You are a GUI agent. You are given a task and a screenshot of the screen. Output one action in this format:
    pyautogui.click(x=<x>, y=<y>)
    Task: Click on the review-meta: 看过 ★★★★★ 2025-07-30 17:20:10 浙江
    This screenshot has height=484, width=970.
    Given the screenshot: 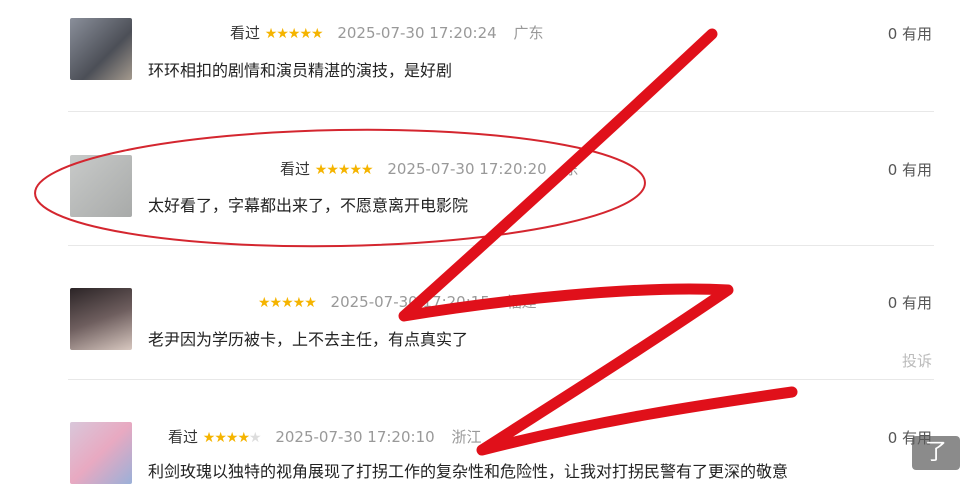 What is the action you would take?
    pyautogui.click(x=324, y=436)
    